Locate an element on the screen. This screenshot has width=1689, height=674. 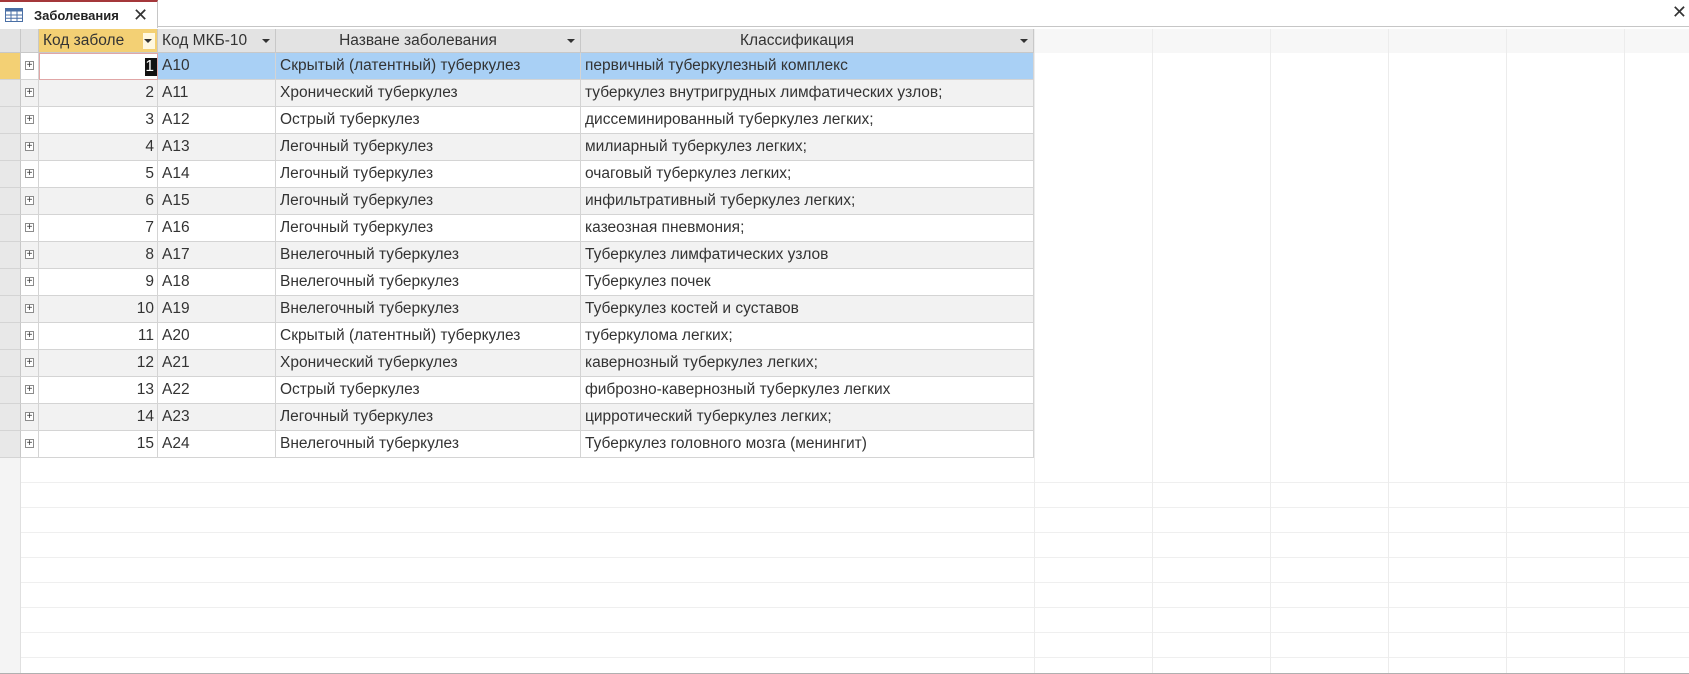
select-all-corner is located at coordinates (10, 41).